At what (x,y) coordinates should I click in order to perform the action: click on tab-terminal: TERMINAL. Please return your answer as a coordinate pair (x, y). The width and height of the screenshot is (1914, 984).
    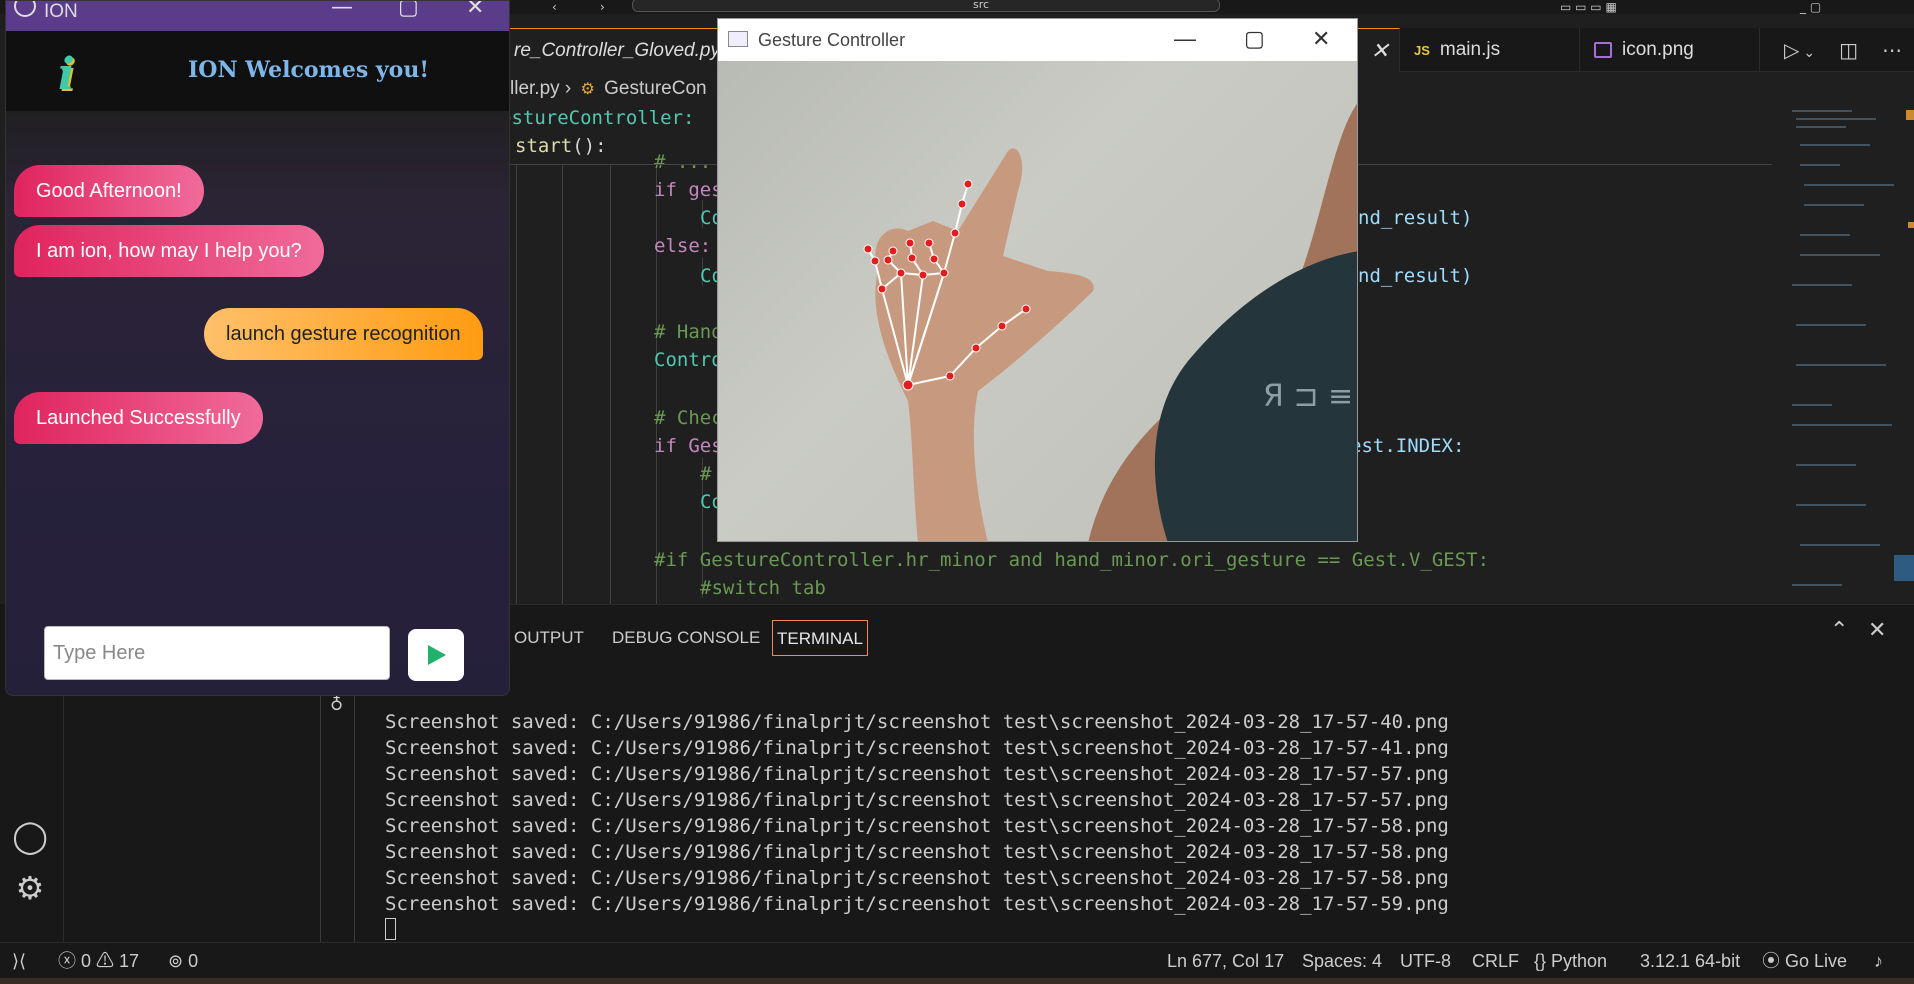
    Looking at the image, I should click on (820, 638).